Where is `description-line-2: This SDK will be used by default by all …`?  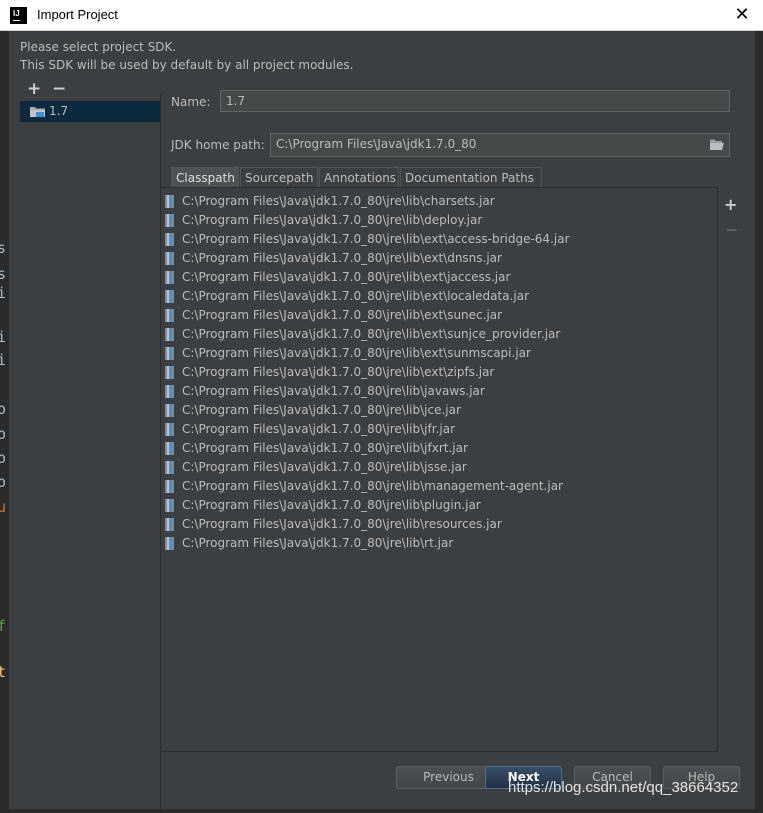 description-line-2: This SDK will be used by default by all … is located at coordinates (187, 65).